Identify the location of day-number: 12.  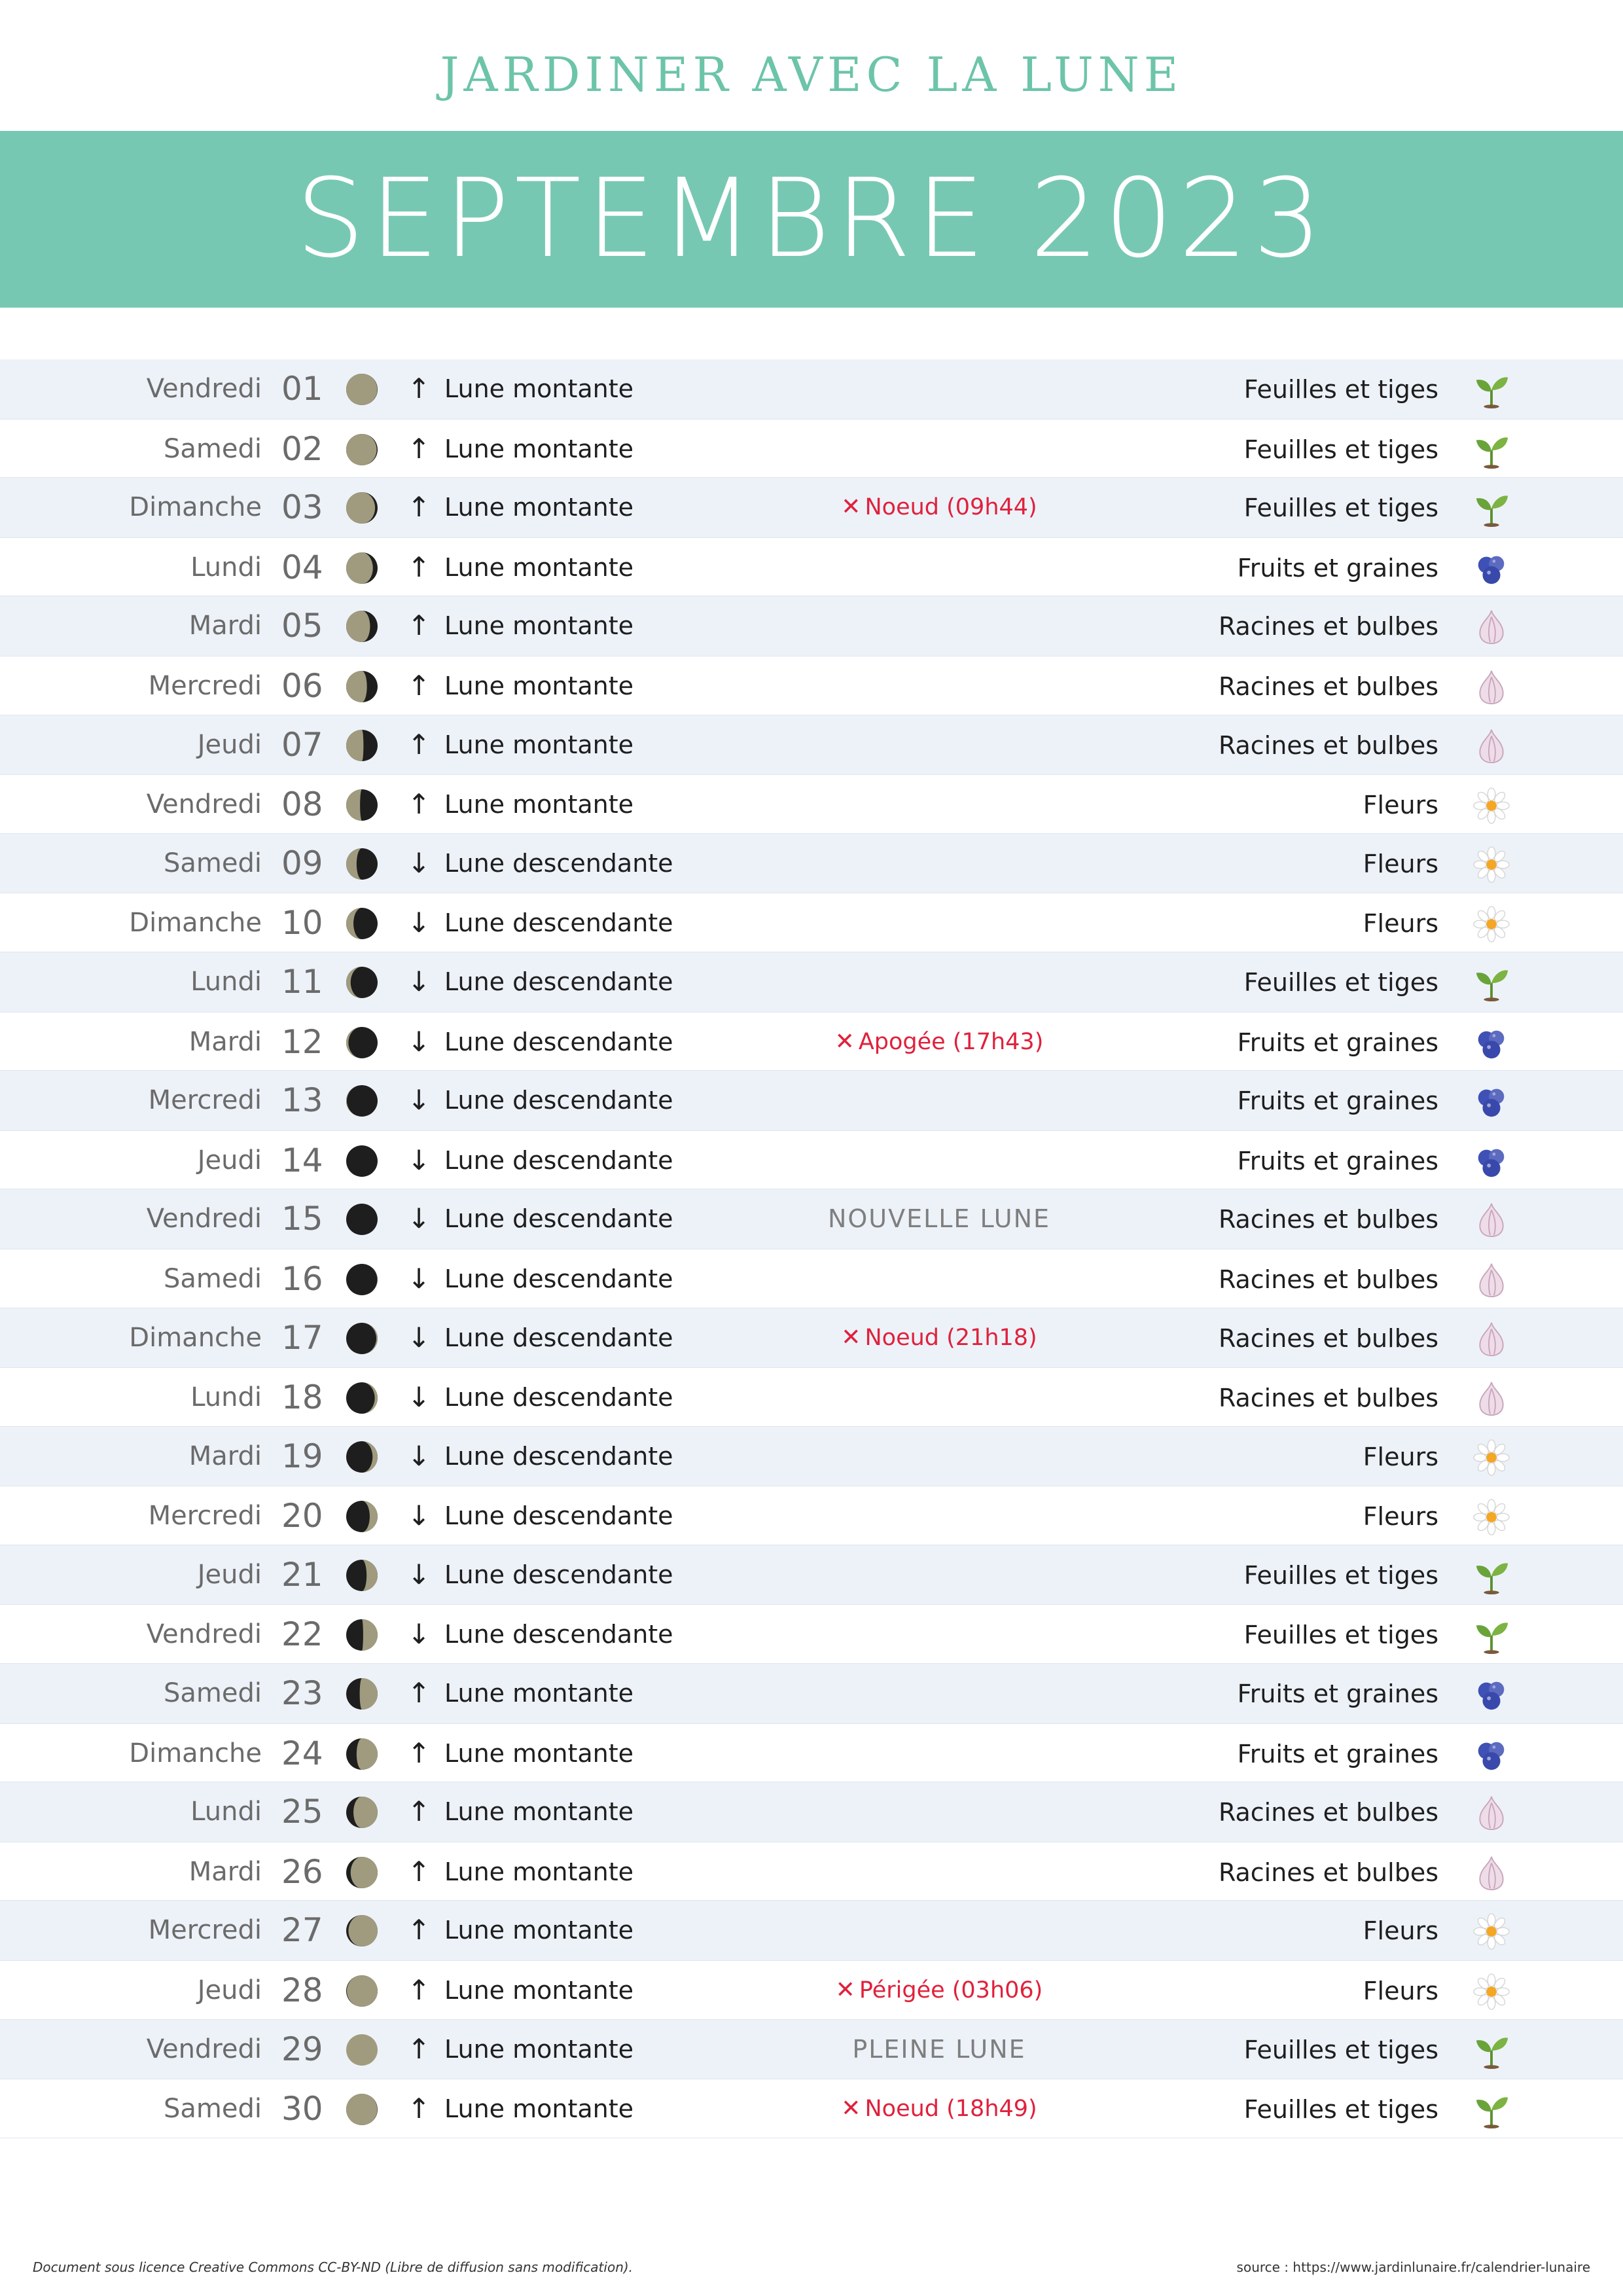
(302, 1041).